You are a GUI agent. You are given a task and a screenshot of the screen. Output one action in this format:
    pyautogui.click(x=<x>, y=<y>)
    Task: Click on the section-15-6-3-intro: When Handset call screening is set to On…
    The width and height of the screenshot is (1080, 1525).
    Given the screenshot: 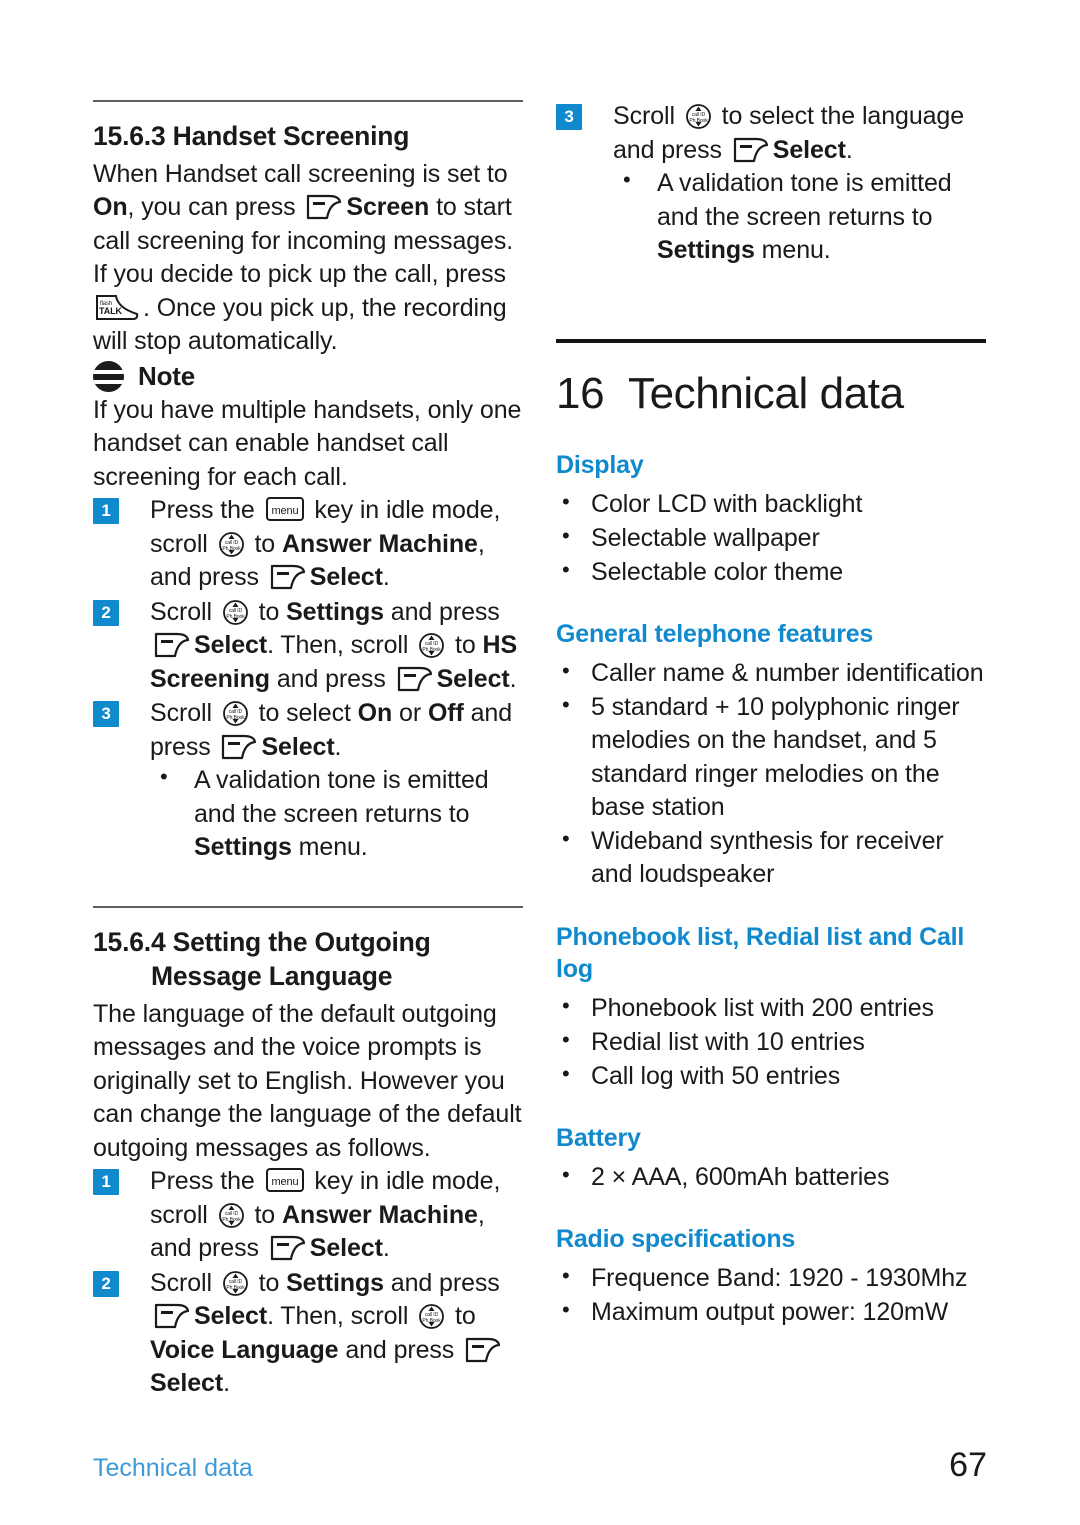 What is the action you would take?
    pyautogui.click(x=308, y=258)
    